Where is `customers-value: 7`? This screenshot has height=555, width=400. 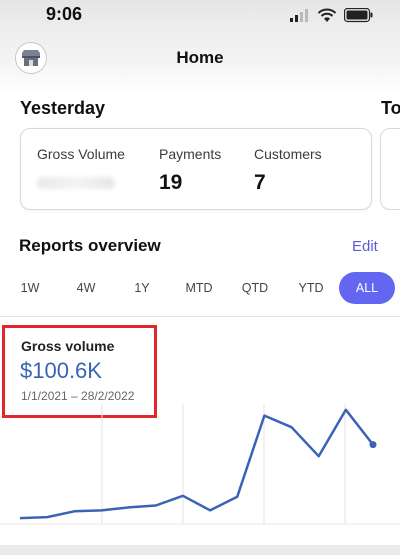 customers-value: 7 is located at coordinates (260, 182).